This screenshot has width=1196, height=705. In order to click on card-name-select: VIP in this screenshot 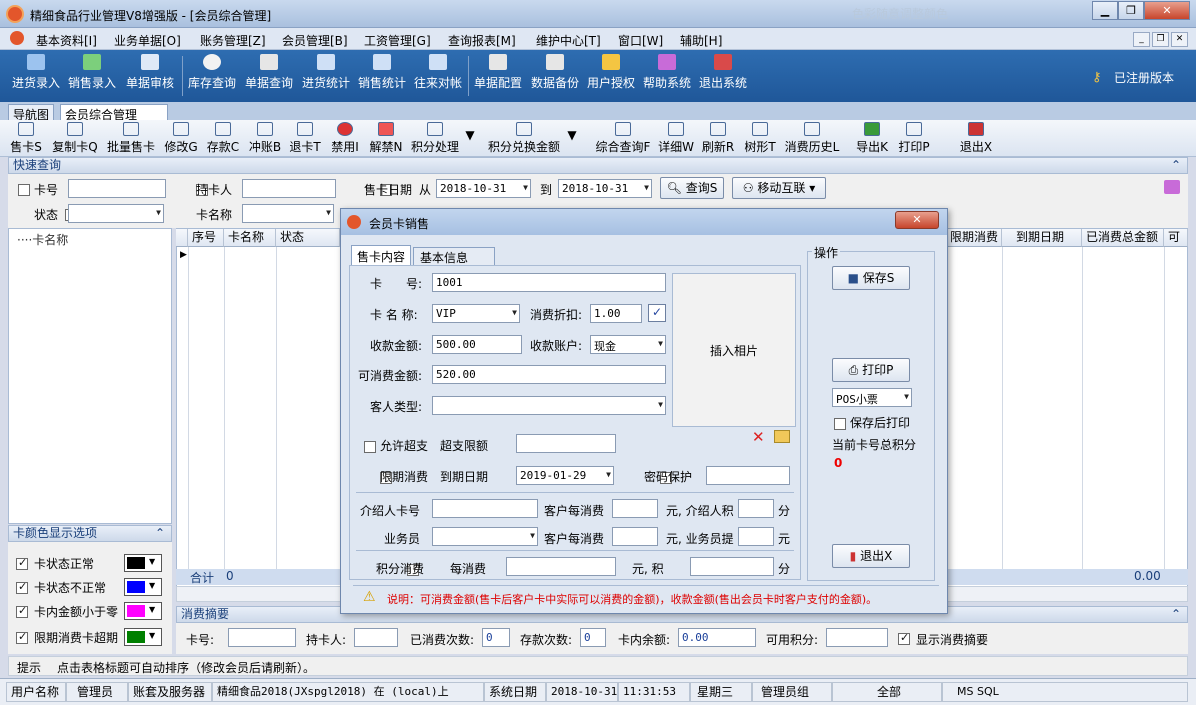, I will do `click(476, 313)`.